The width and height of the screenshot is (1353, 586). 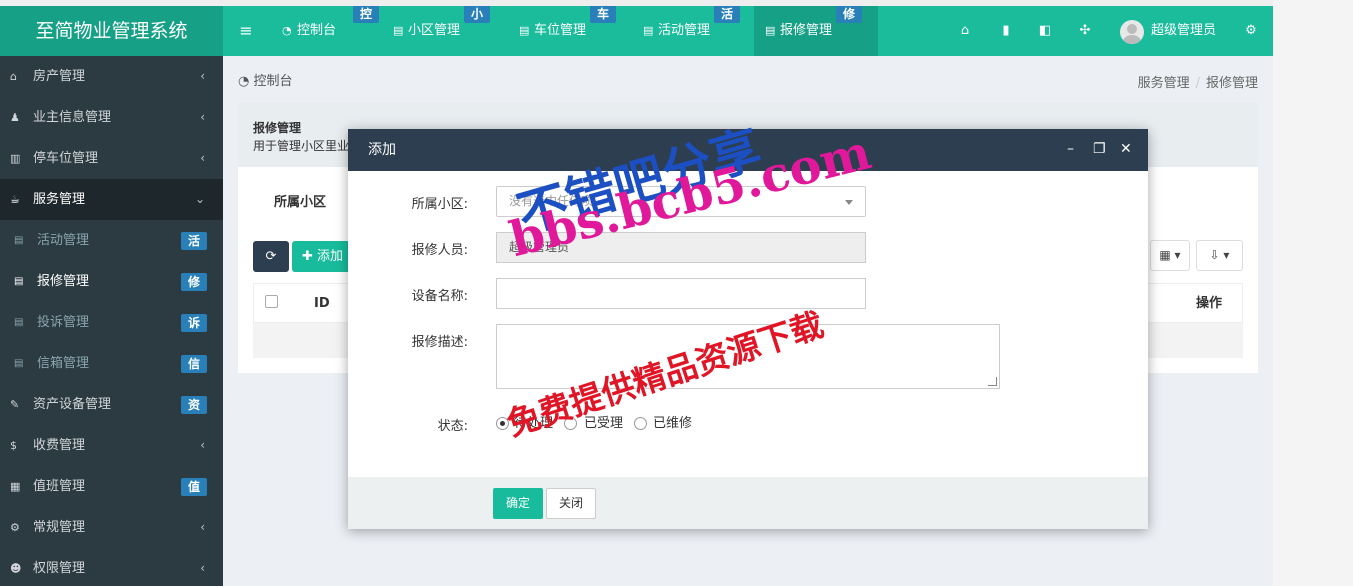 What do you see at coordinates (111, 76) in the screenshot?
I see `sidebar-item-property: ⌂ 房产管理 ‹` at bounding box center [111, 76].